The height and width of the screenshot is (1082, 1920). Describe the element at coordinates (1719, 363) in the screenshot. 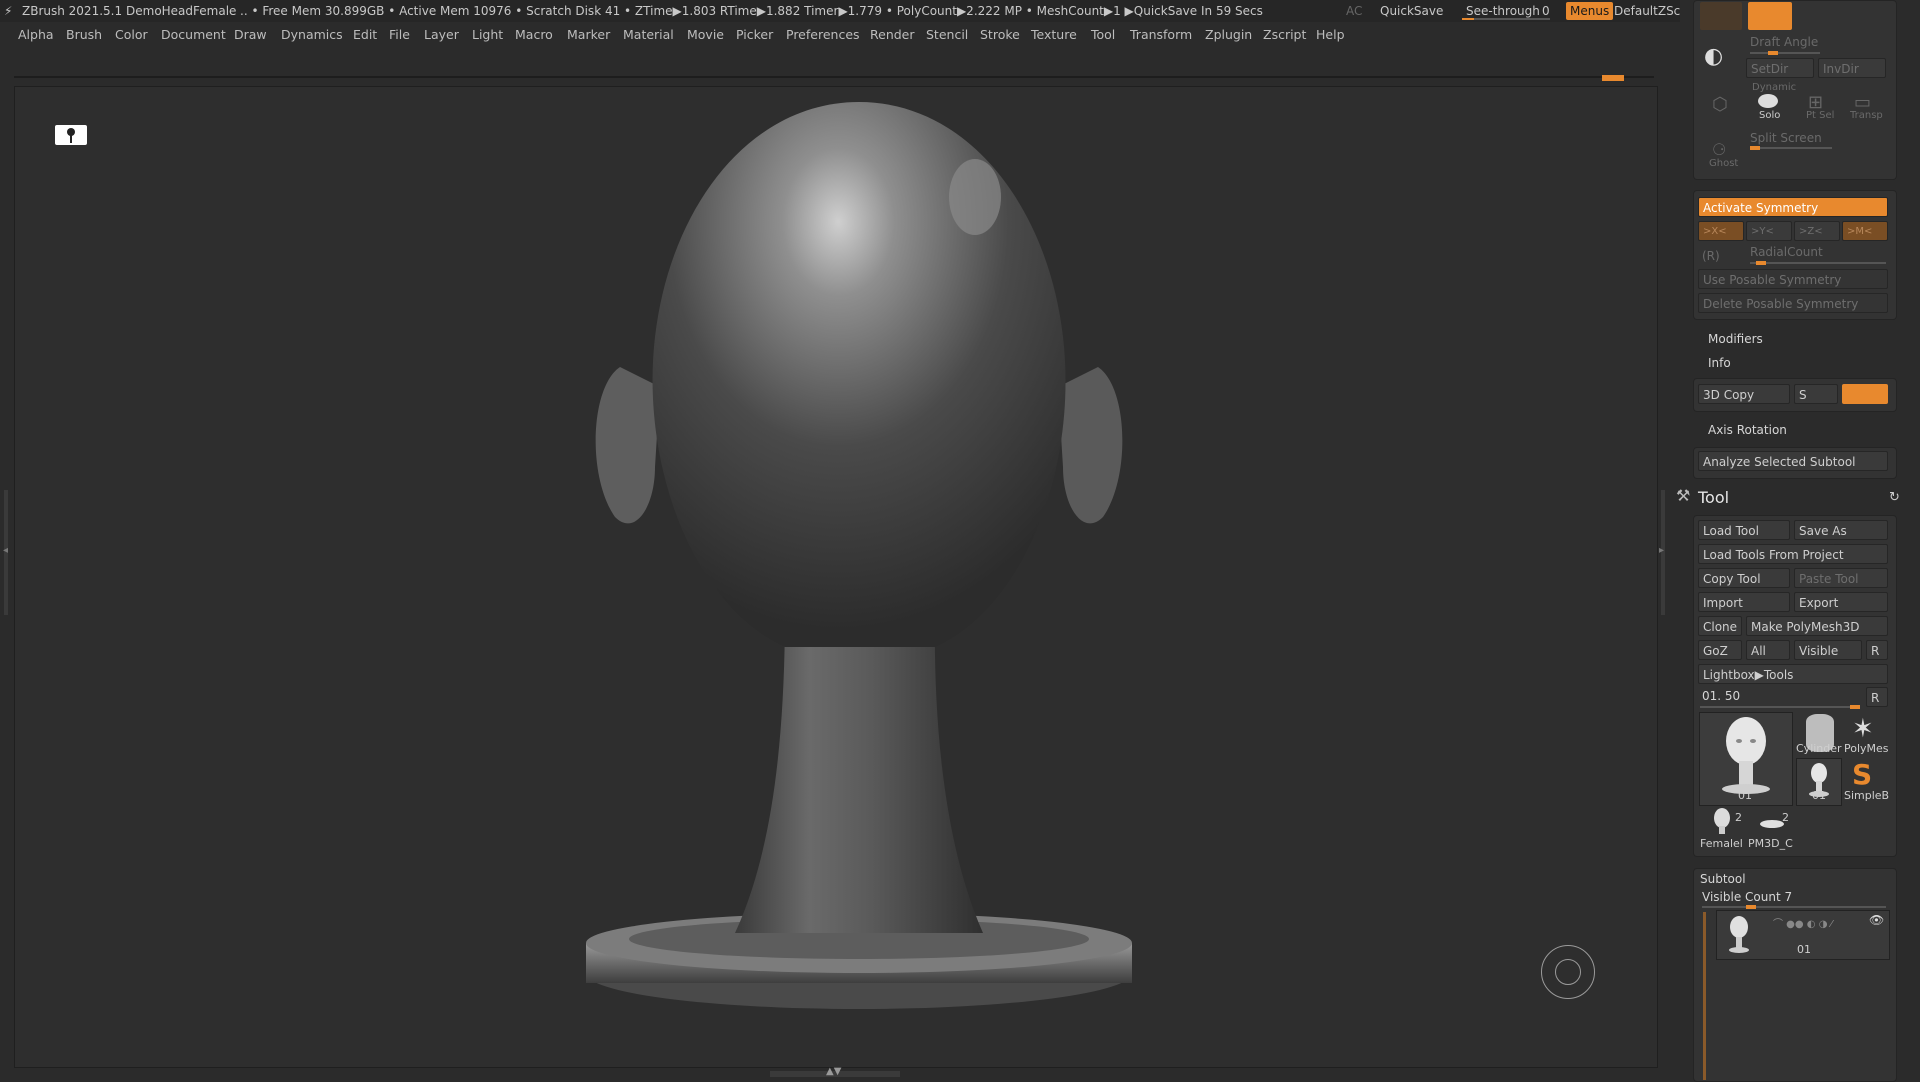

I see `info-section: Info` at that location.